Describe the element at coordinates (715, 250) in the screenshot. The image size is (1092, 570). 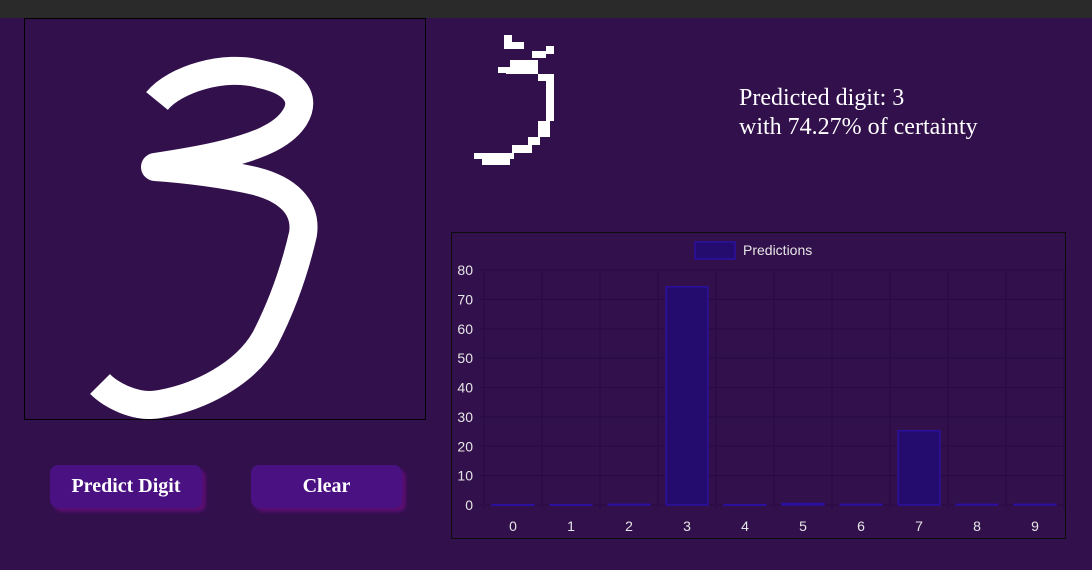
I see `legend-swatch` at that location.